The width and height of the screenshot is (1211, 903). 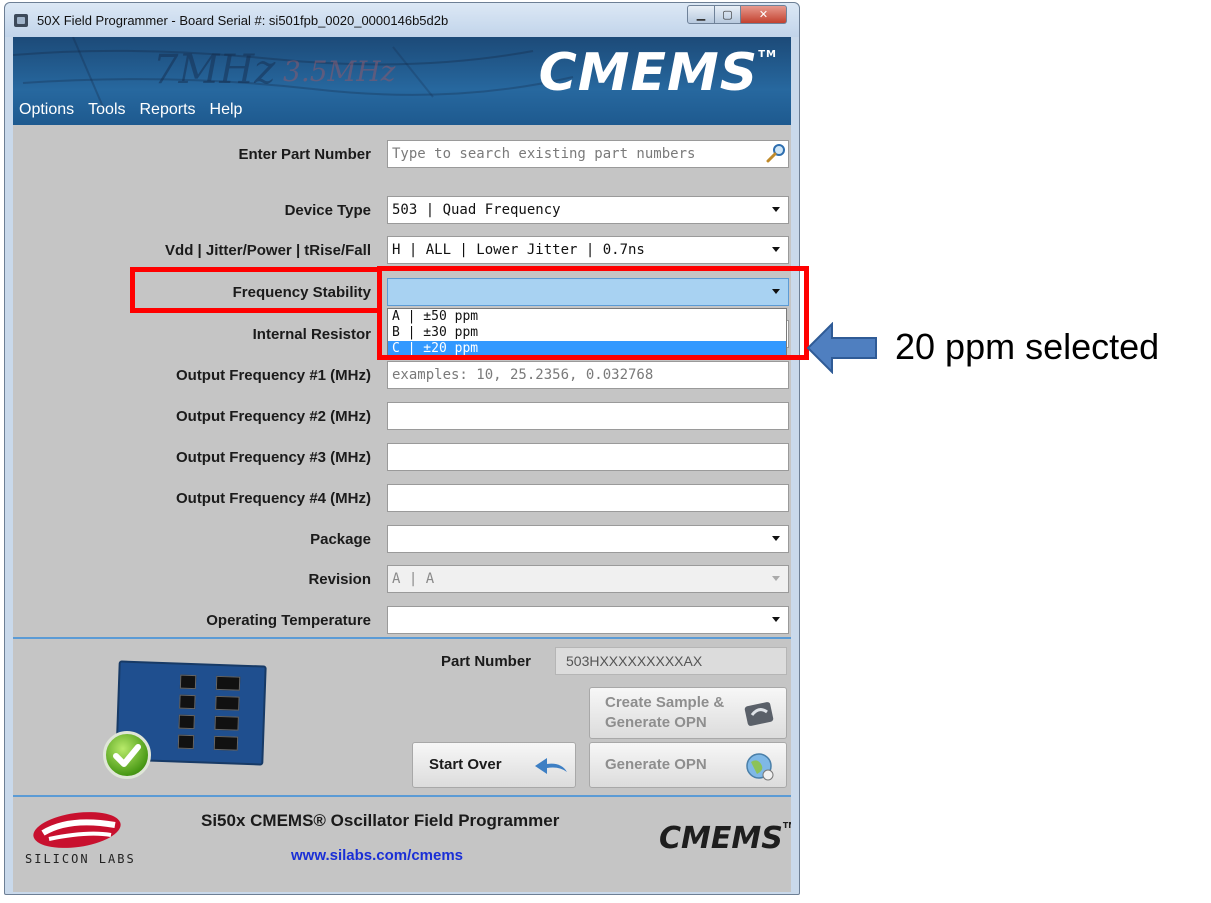 I want to click on annotation-text: 20 ppm selected, so click(x=1027, y=346).